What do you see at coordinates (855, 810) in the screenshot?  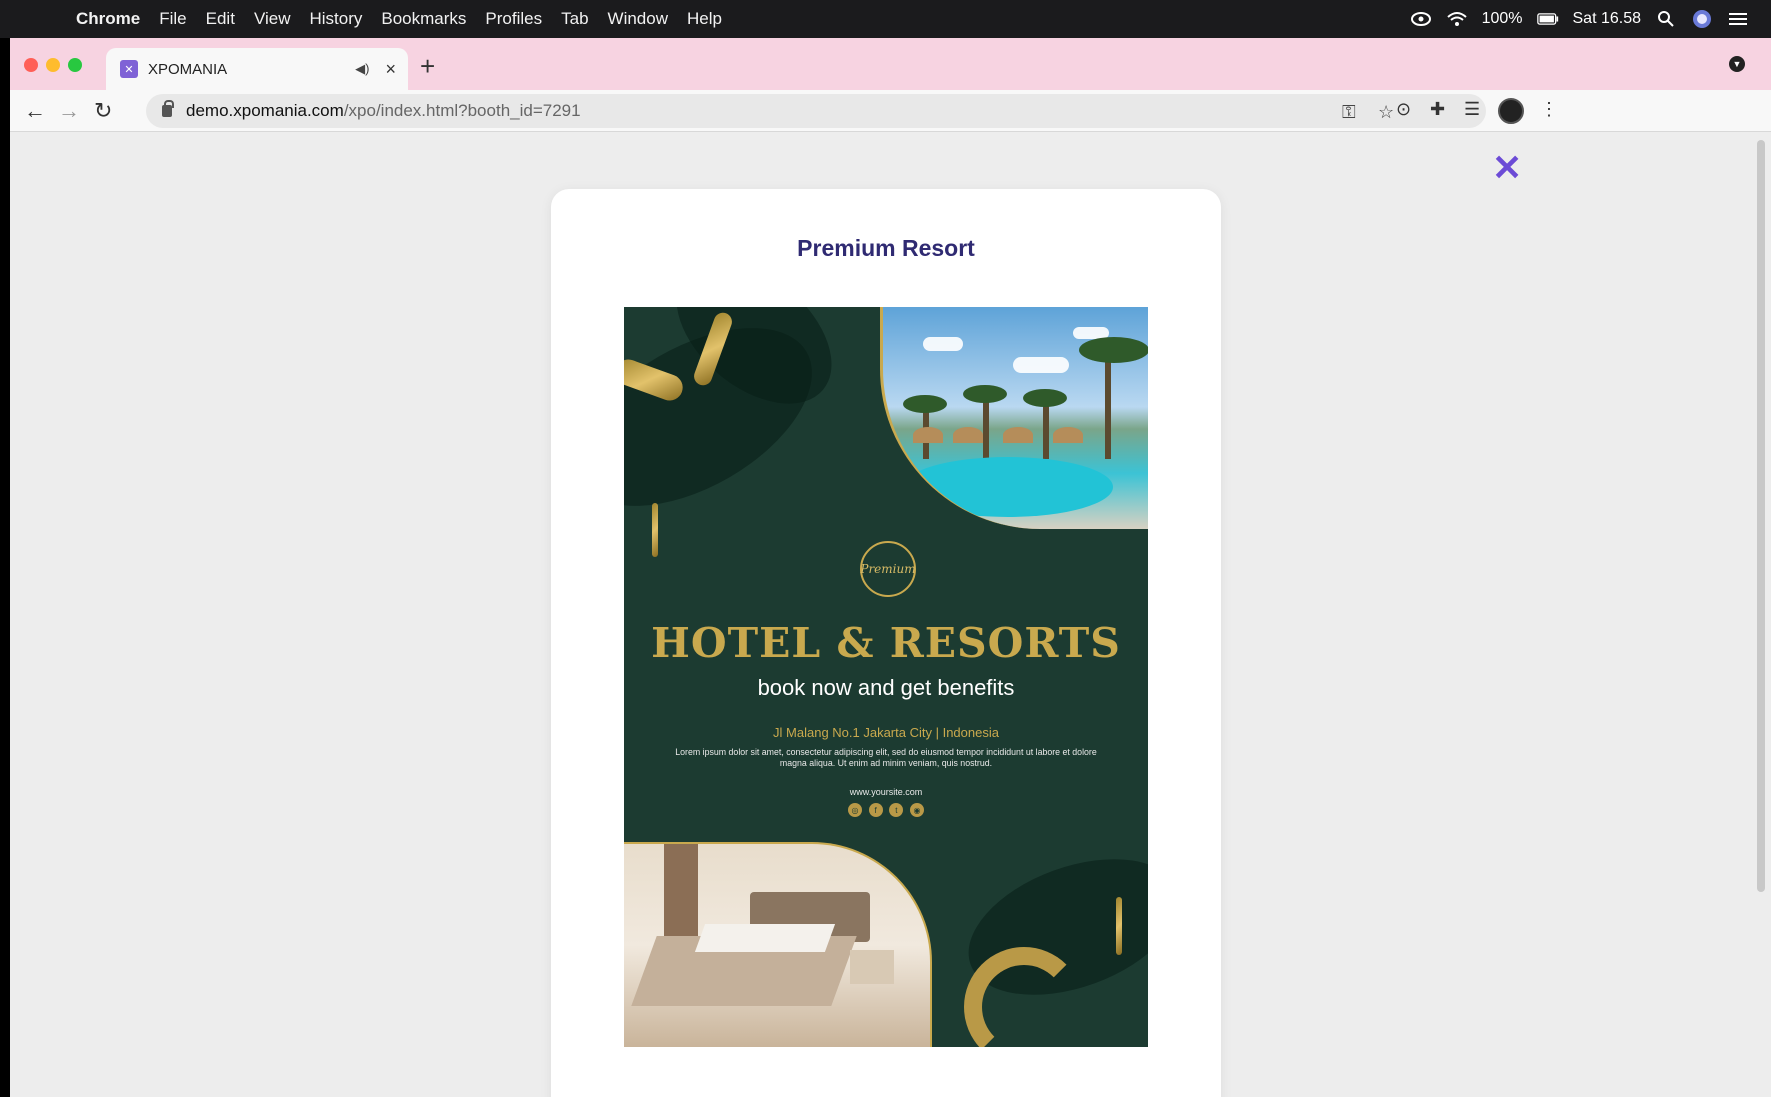 I see `instagram-icon: ◎` at bounding box center [855, 810].